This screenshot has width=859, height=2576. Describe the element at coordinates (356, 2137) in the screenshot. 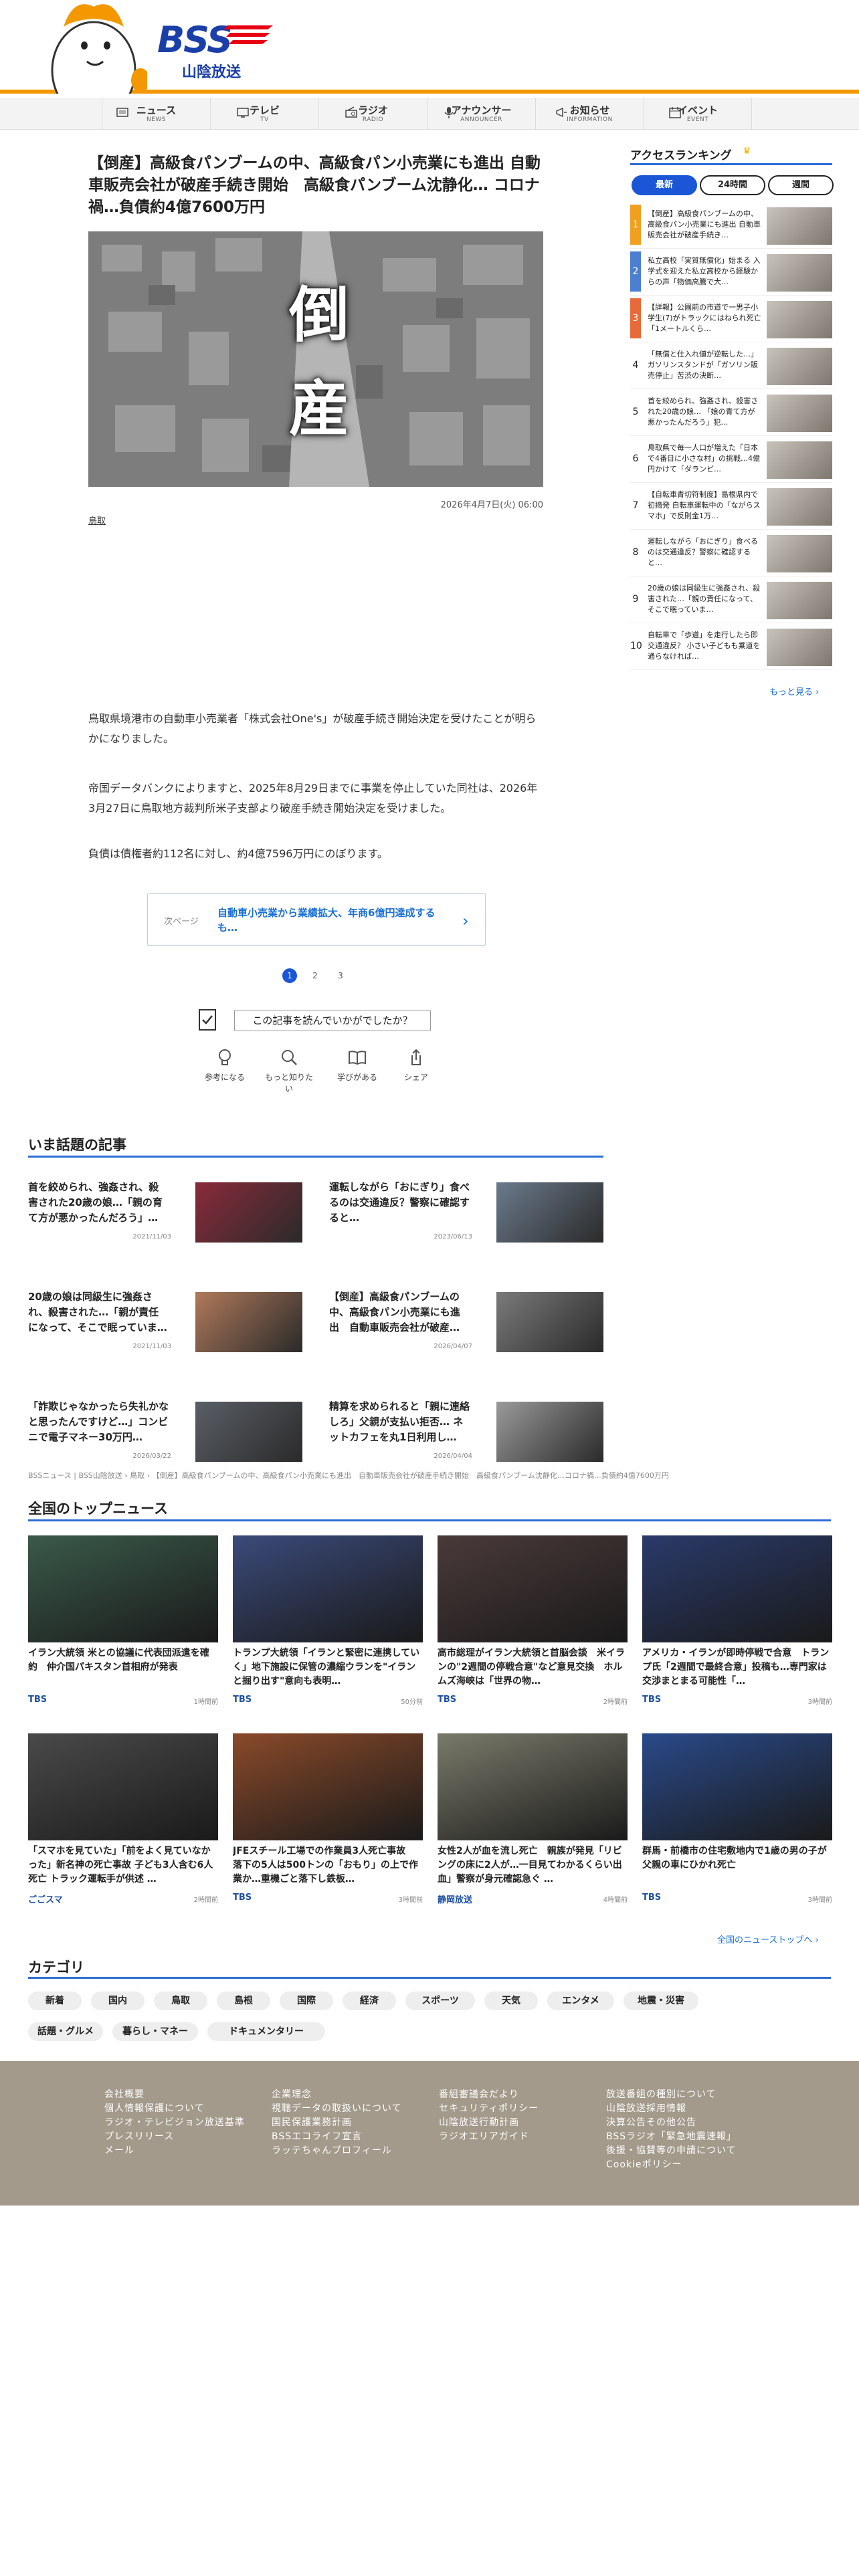

I see `footer-link: BSSエコライフ宣言` at that location.